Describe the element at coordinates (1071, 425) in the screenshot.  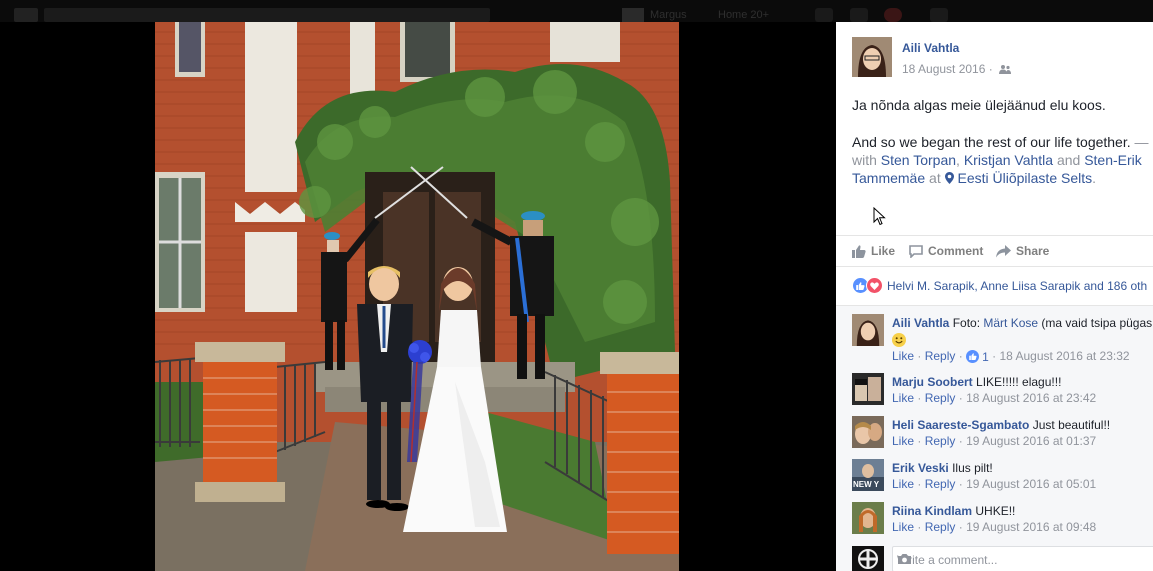
I see `comment-text: Just beautiful!!` at that location.